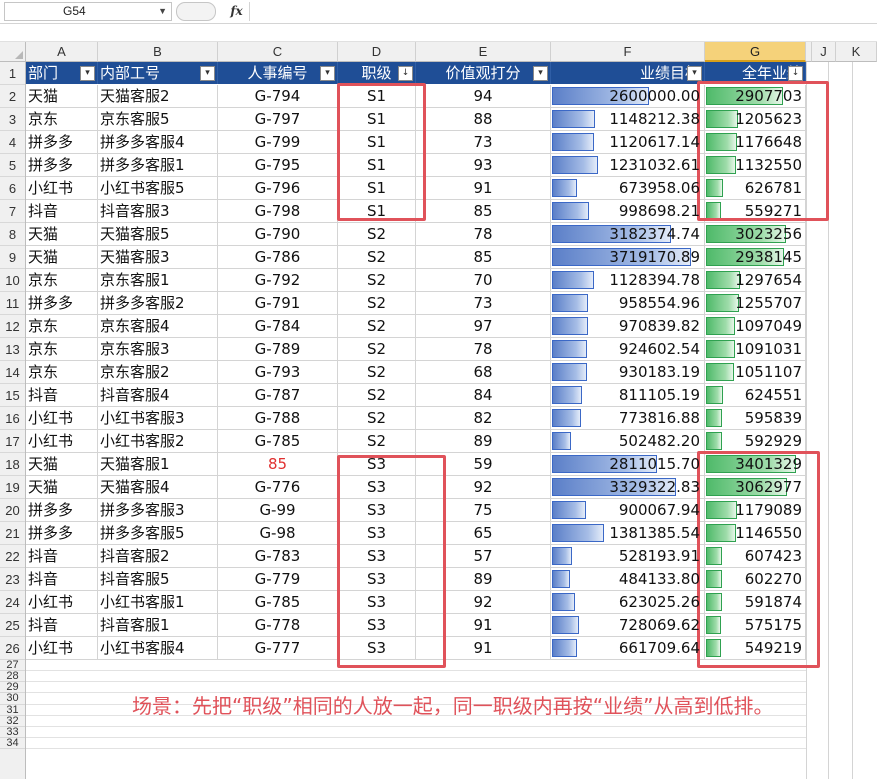  What do you see at coordinates (158, 533) in the screenshot?
I see `cell-employee-id: 拼多多客服5` at bounding box center [158, 533].